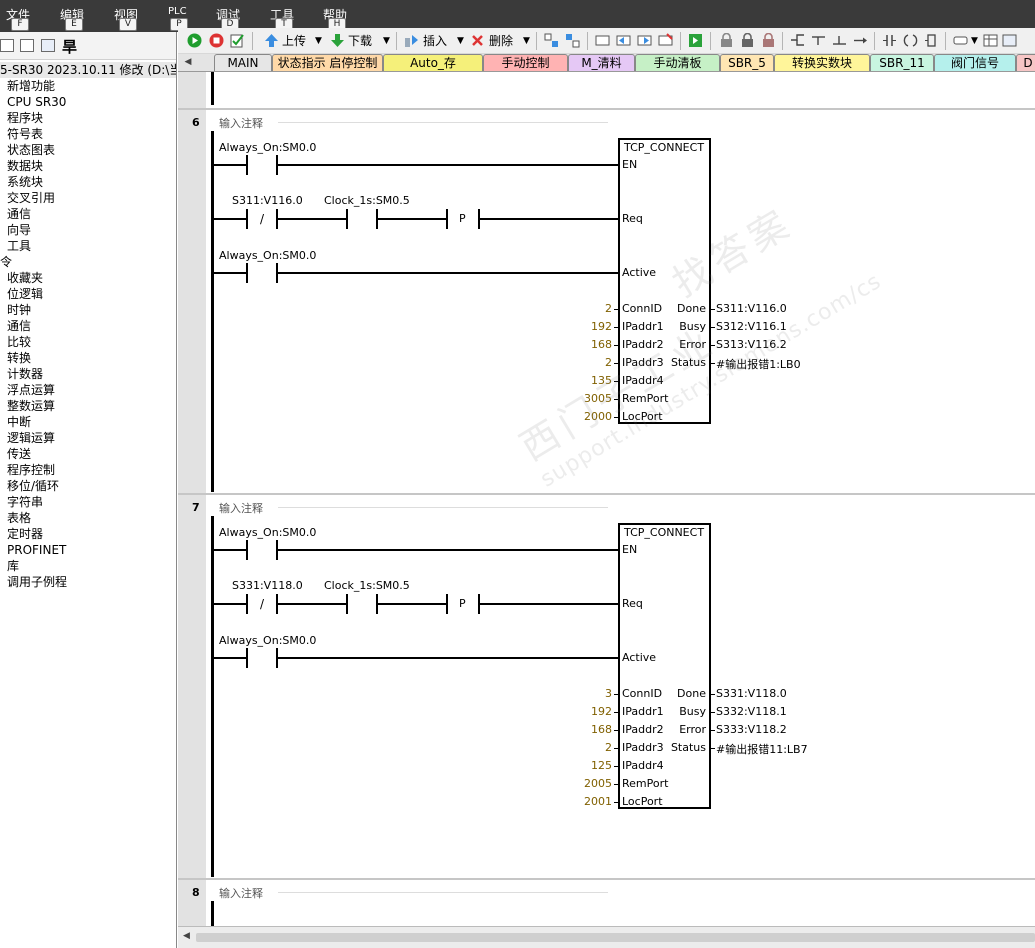  What do you see at coordinates (433, 62) in the screenshot?
I see `tab-auto-store: Auto_存` at bounding box center [433, 62].